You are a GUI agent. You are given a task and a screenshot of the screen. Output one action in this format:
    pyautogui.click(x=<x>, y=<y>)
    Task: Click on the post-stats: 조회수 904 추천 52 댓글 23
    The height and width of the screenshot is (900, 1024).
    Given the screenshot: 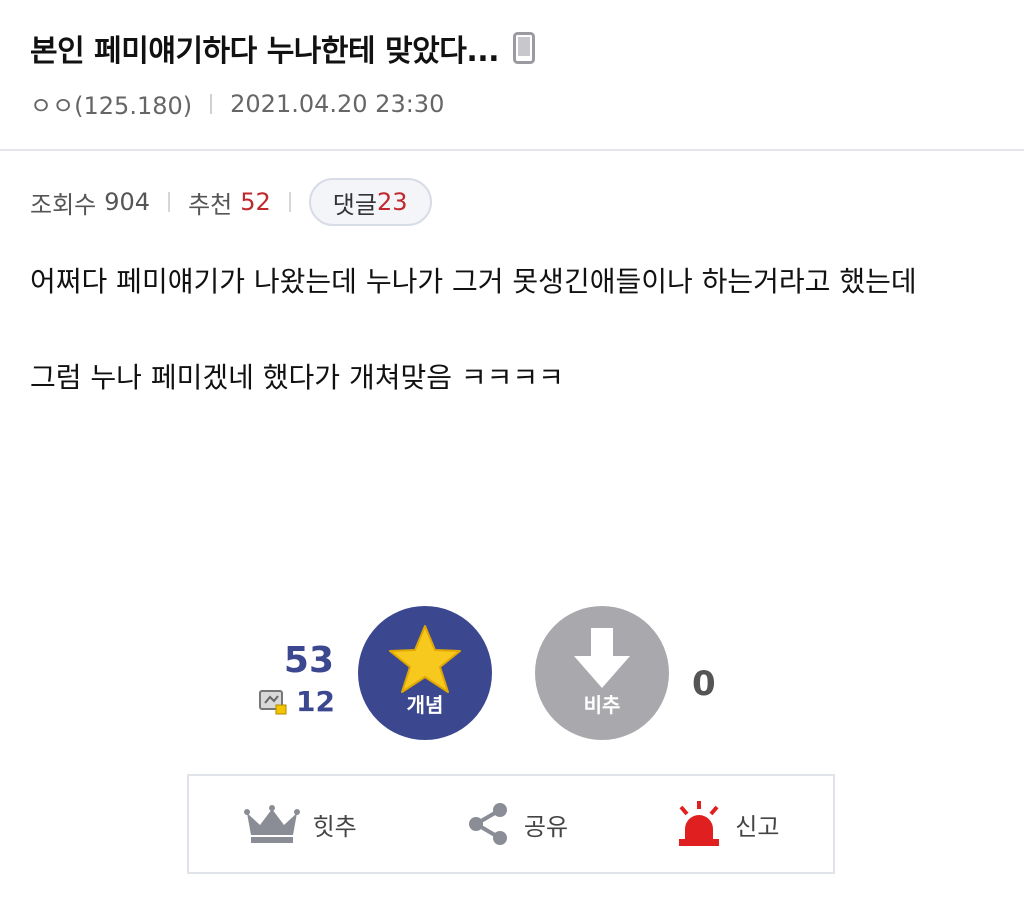 What is the action you would take?
    pyautogui.click(x=231, y=202)
    